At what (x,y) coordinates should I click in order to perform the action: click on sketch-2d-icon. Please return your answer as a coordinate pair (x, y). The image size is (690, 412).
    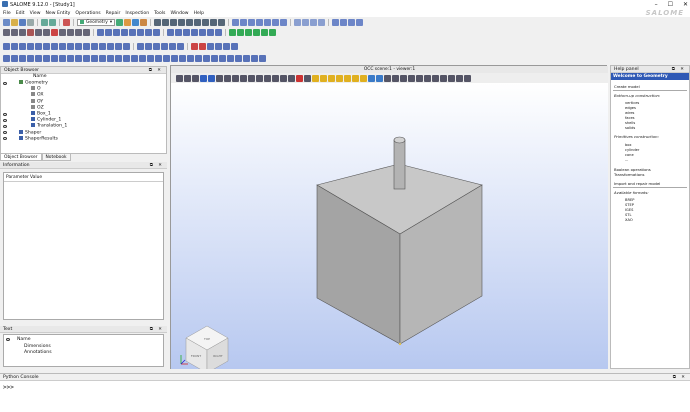
    Looking at the image, I should click on (14, 32).